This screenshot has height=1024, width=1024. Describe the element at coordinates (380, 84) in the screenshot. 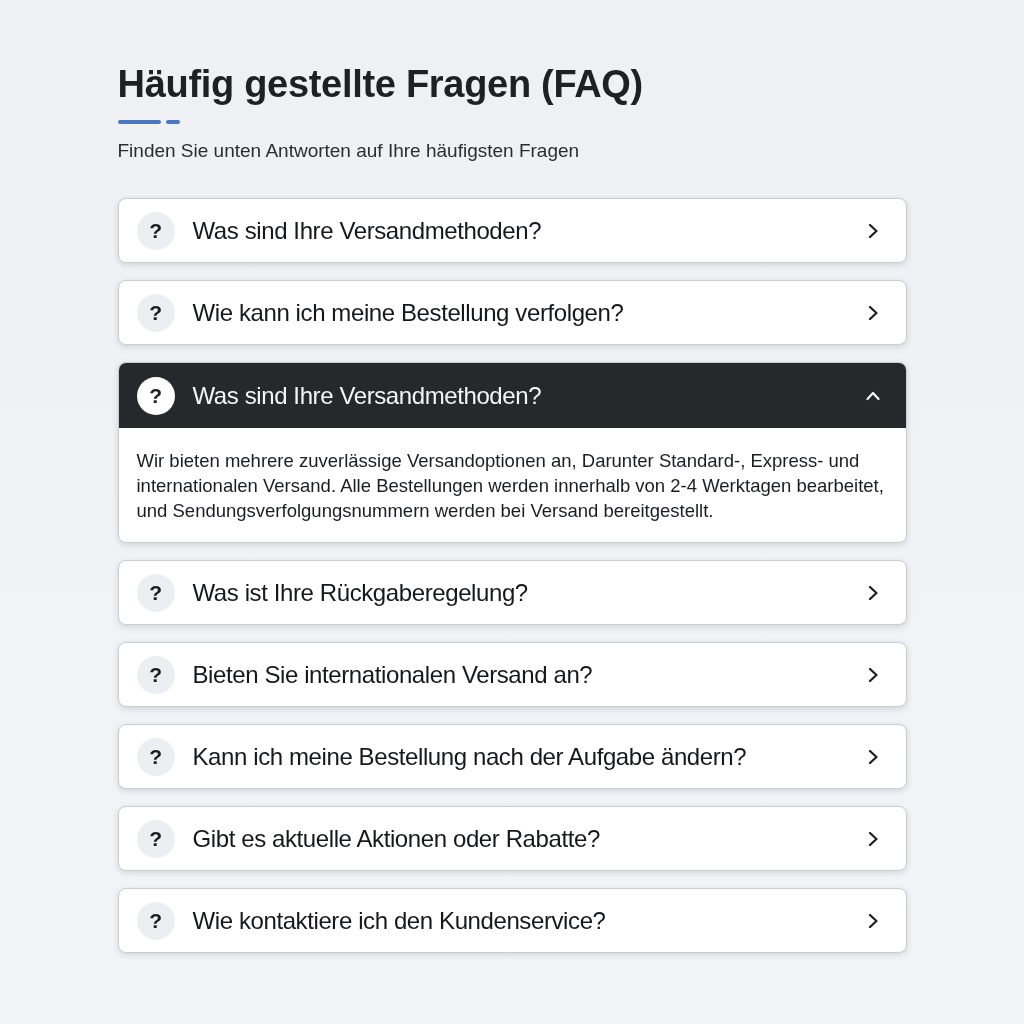

I see `page-title: Häufig gestellte Fragen (FAQ)` at that location.